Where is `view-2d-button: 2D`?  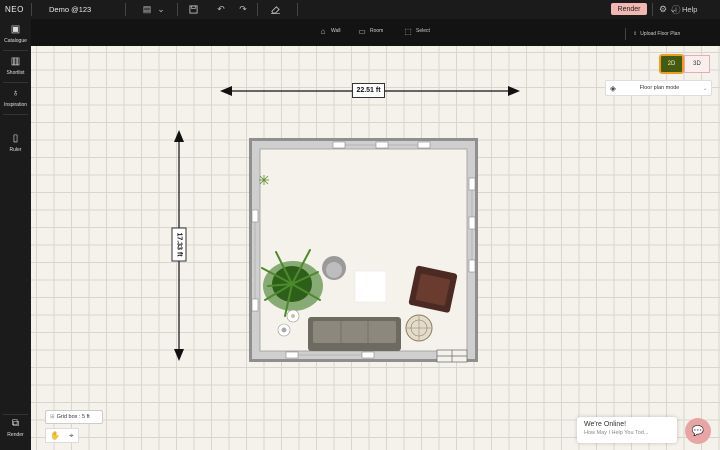
view-2d-button: 2D is located at coordinates (671, 64).